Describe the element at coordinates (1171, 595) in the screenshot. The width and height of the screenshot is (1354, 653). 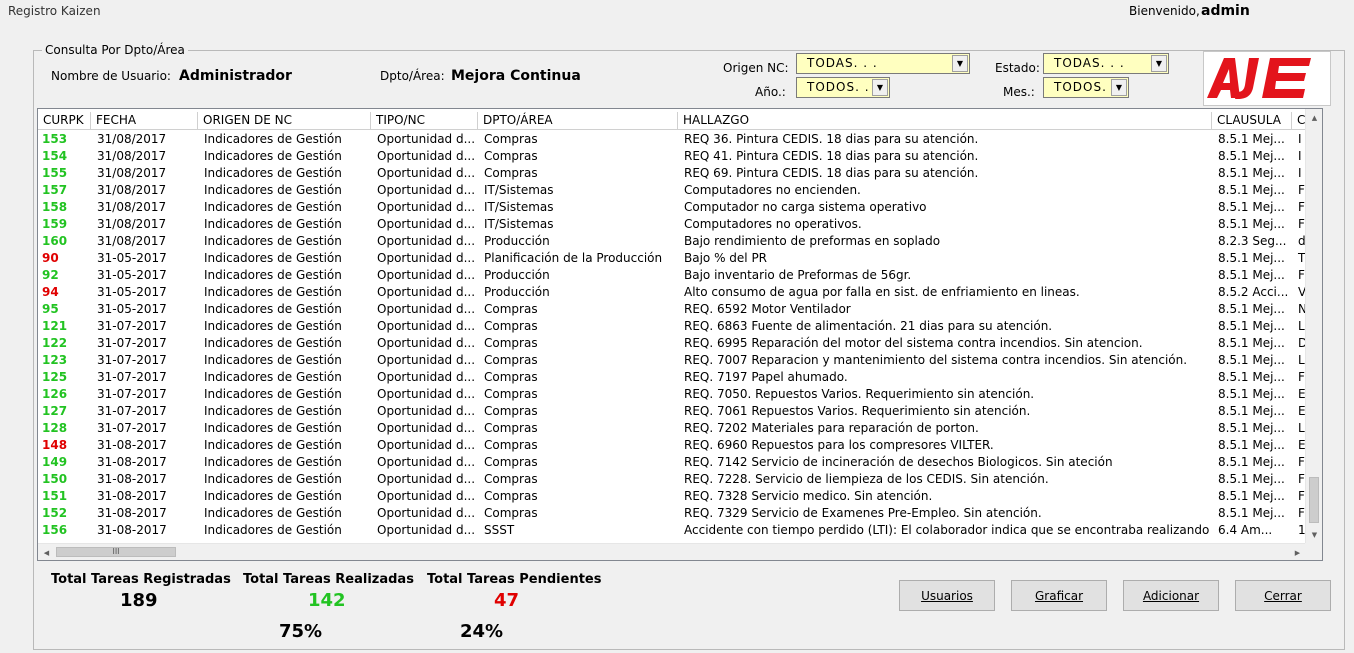
I see `adicionar-button: Adicionar` at that location.